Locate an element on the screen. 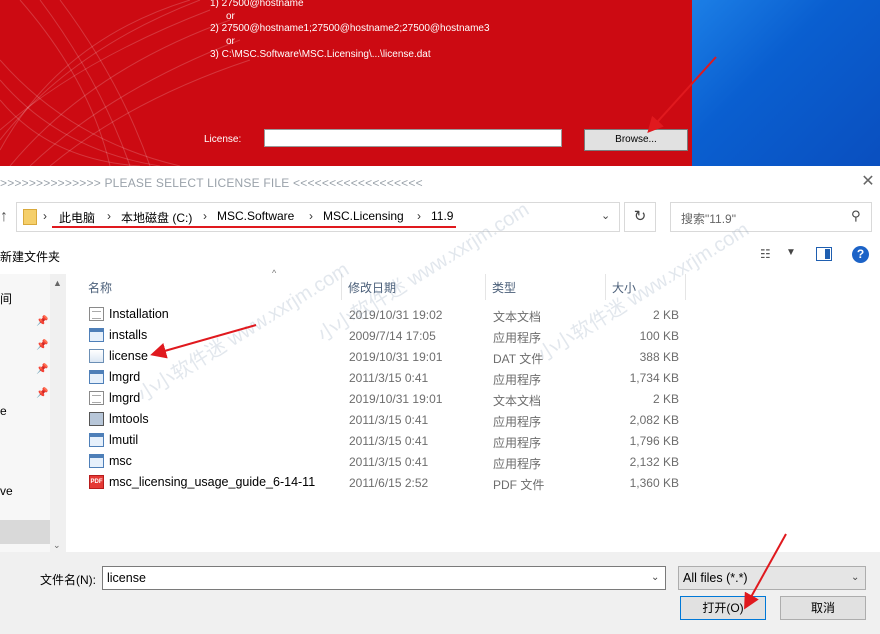 This screenshot has width=880, height=634. breadcrumb-local-disk: 本地磁盘 (C:) is located at coordinates (156, 217).